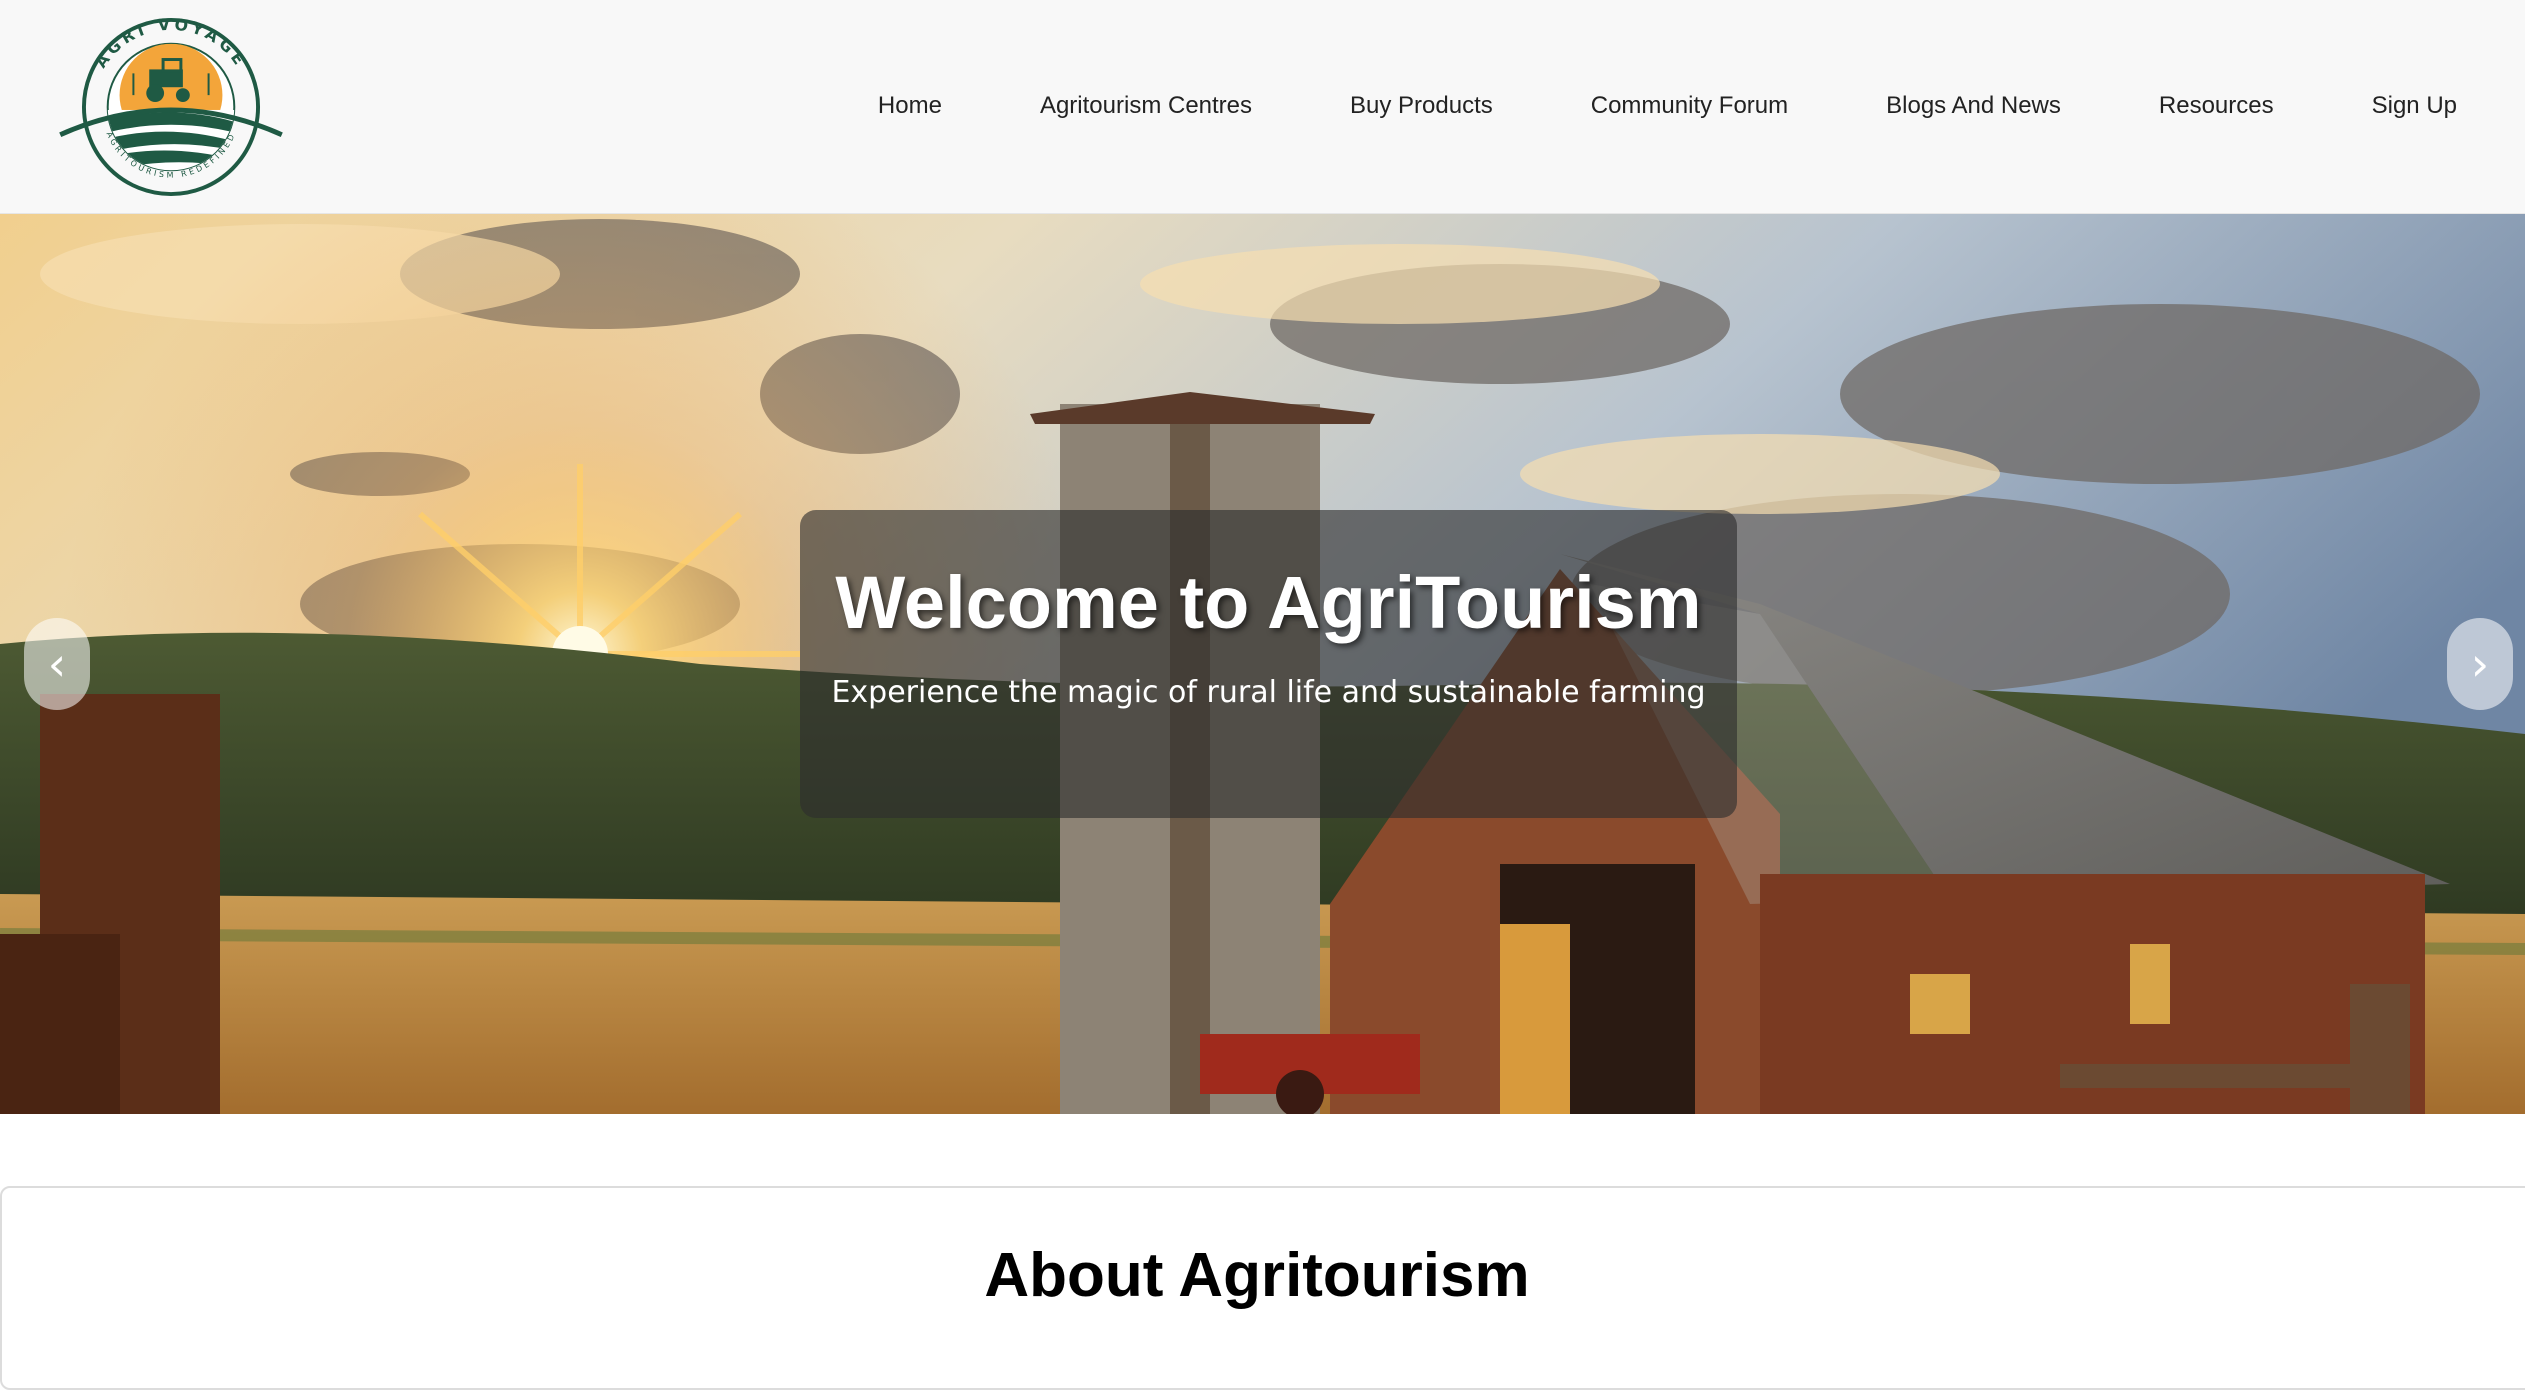 The height and width of the screenshot is (1390, 2525). Describe the element at coordinates (1268, 602) in the screenshot. I see `hero-title: Welcome to AgriTourism` at that location.